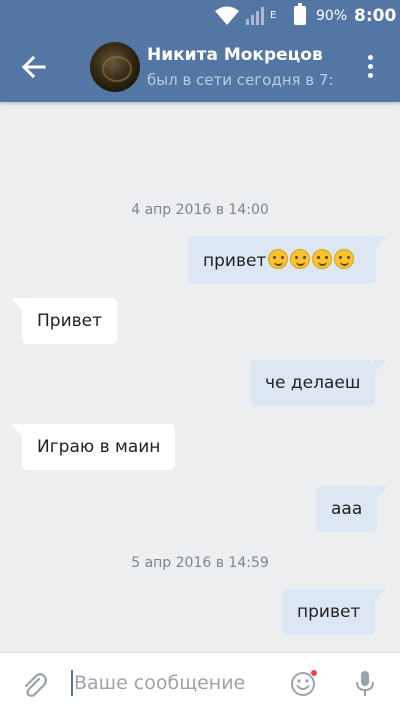 The image size is (400, 712). Describe the element at coordinates (70, 321) in the screenshot. I see `message-text: Привет` at that location.